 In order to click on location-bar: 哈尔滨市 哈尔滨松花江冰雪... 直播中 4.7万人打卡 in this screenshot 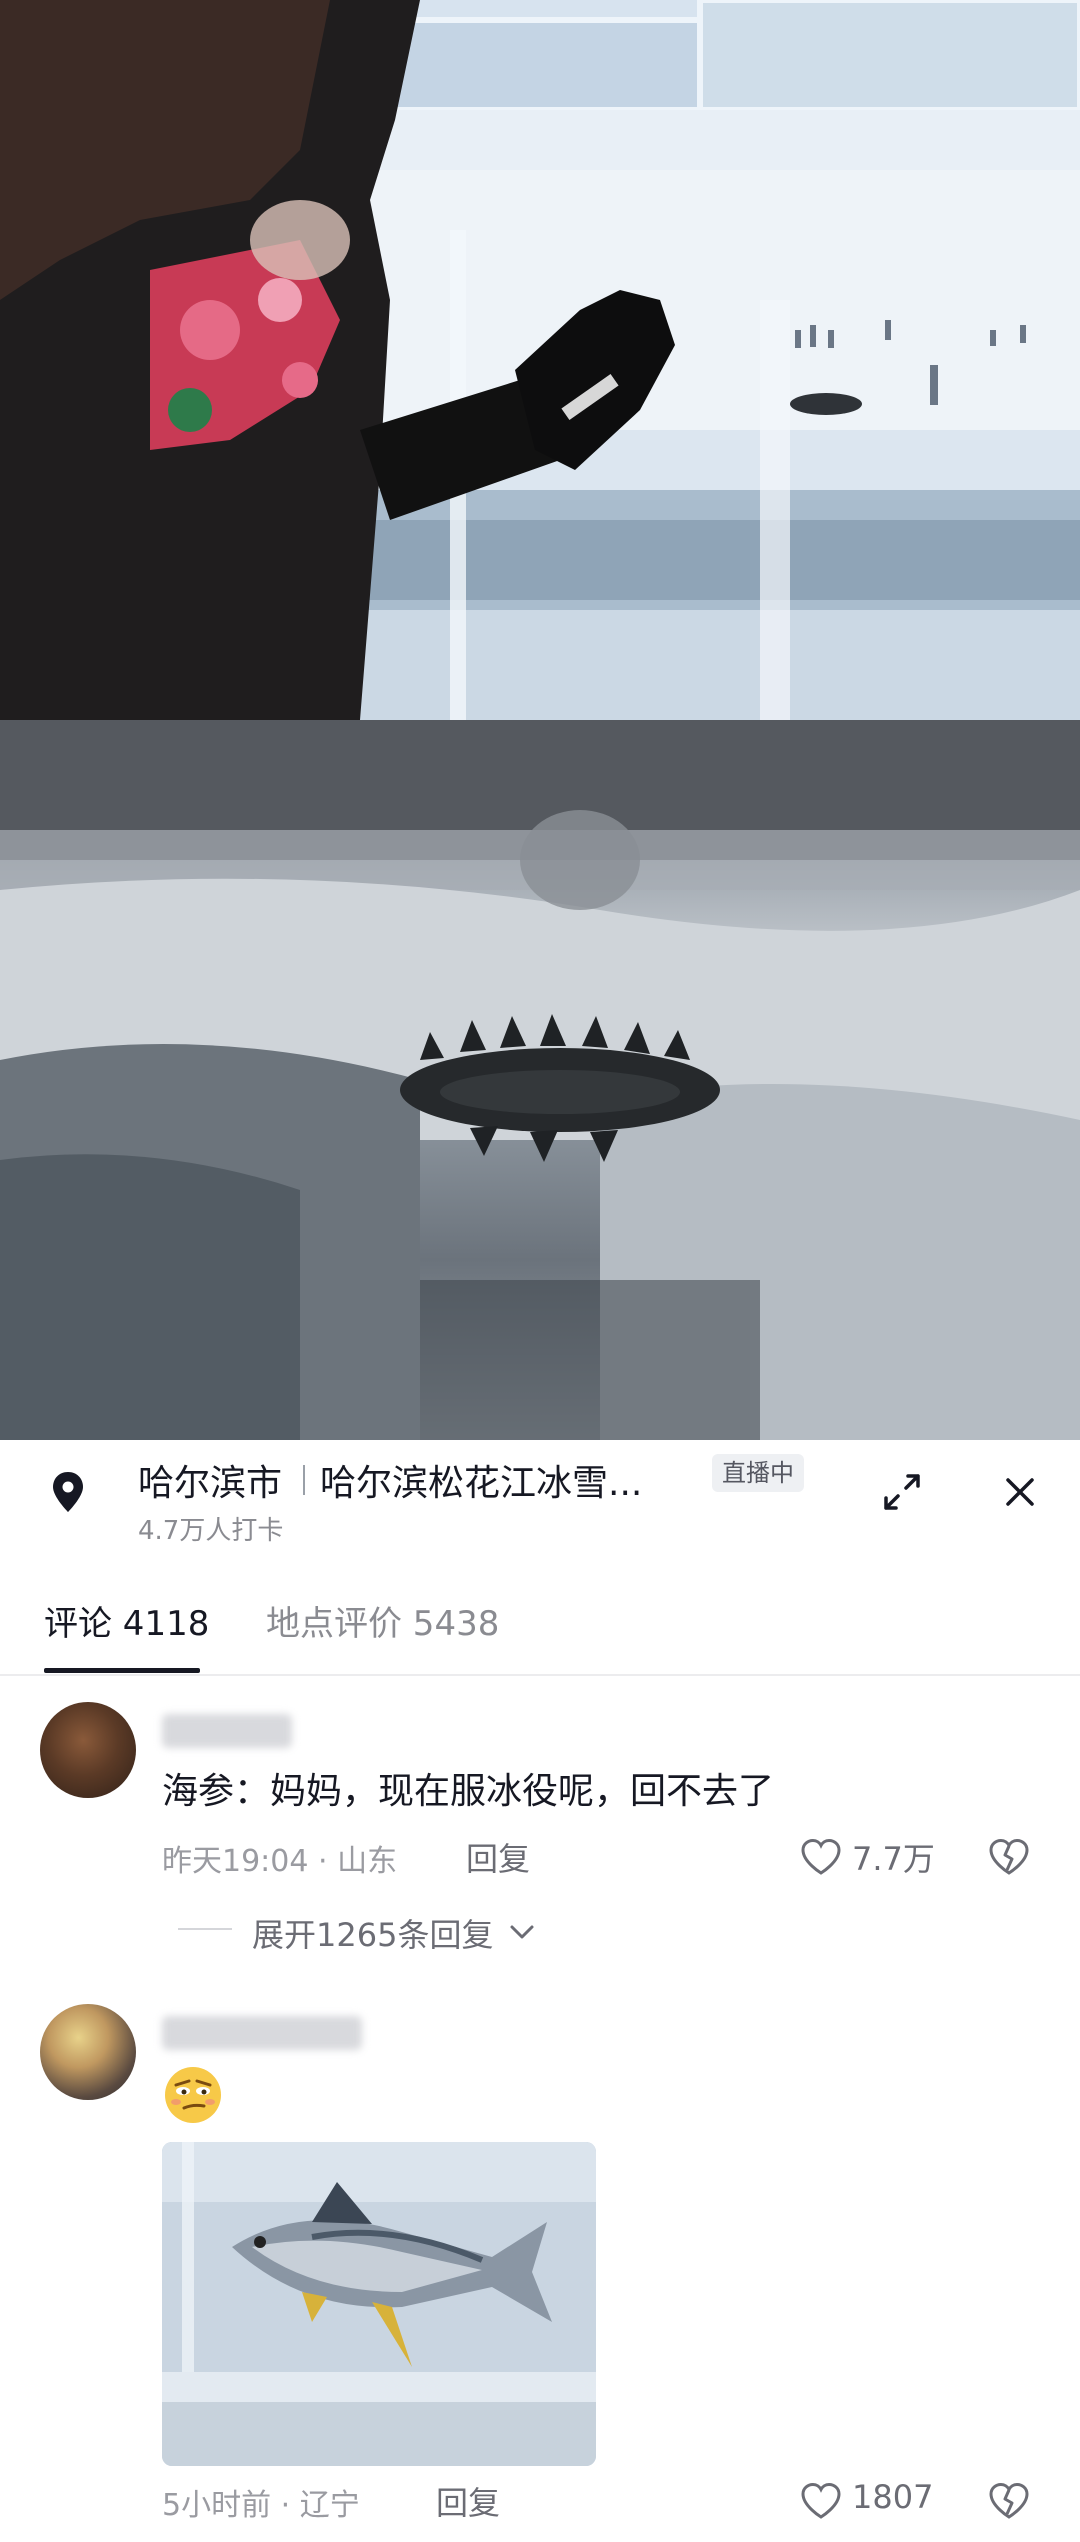, I will do `click(540, 1500)`.